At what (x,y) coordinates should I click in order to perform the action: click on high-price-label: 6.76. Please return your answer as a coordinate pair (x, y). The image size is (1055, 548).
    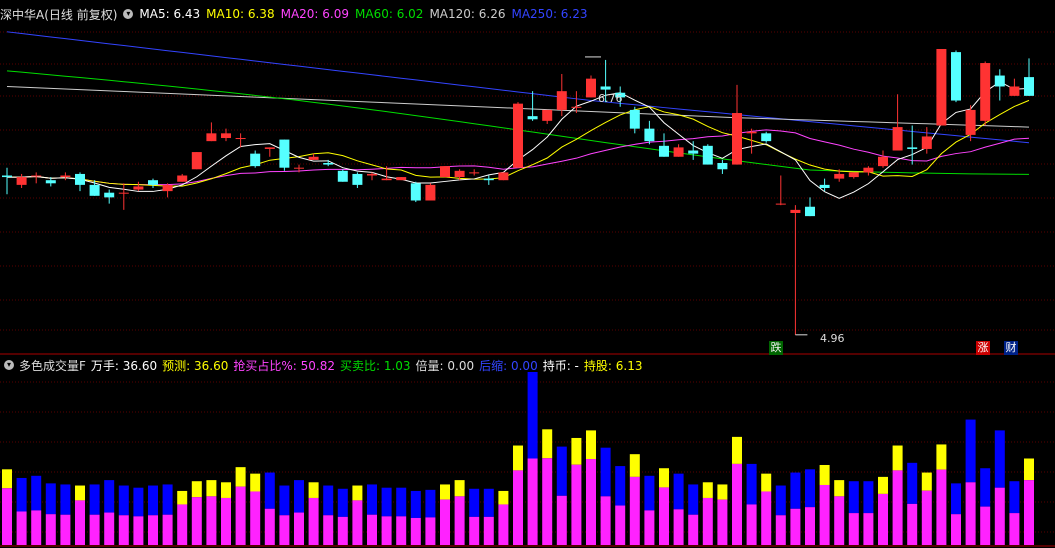
    Looking at the image, I should click on (610, 98).